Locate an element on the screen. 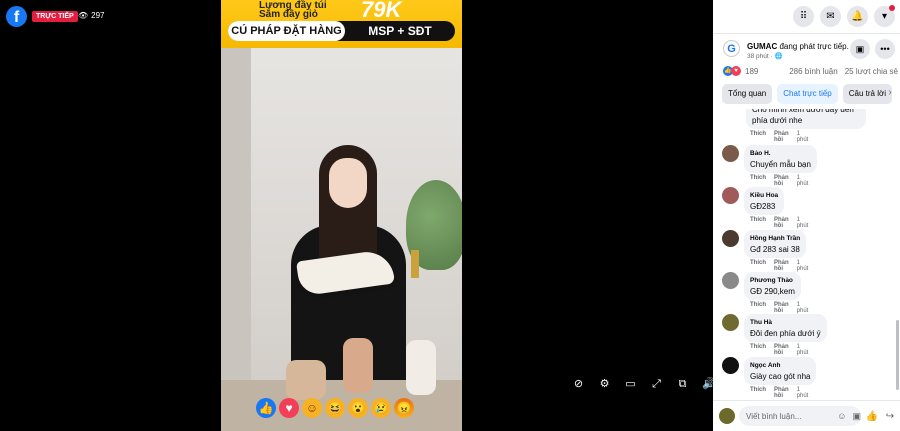 The height and width of the screenshot is (431, 900). comment-composer: Viết bình luận... ☺ ▣ 👍 ↪ is located at coordinates (806, 415).